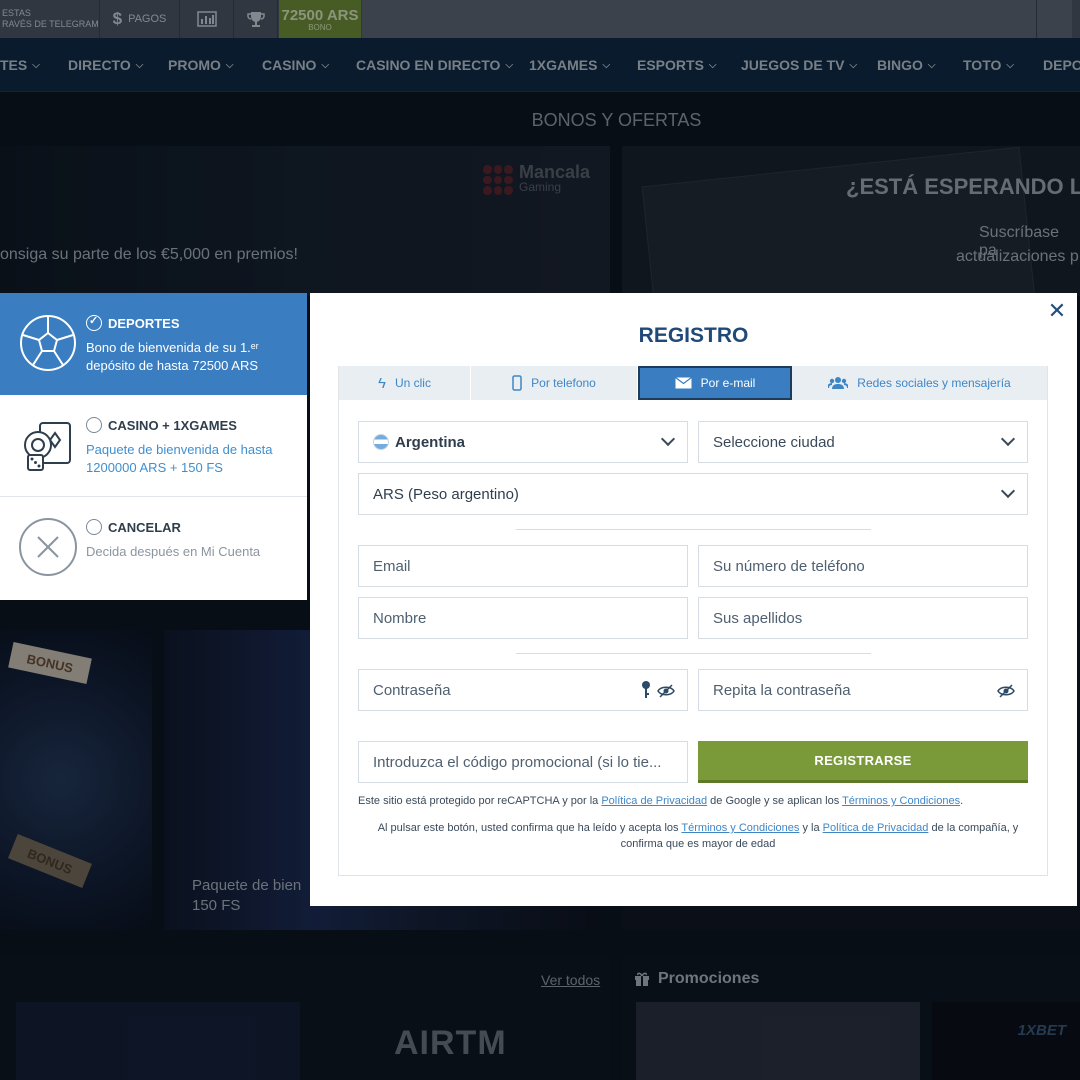 This screenshot has width=1080, height=1080. Describe the element at coordinates (523, 566) in the screenshot. I see `email-field: Email` at that location.